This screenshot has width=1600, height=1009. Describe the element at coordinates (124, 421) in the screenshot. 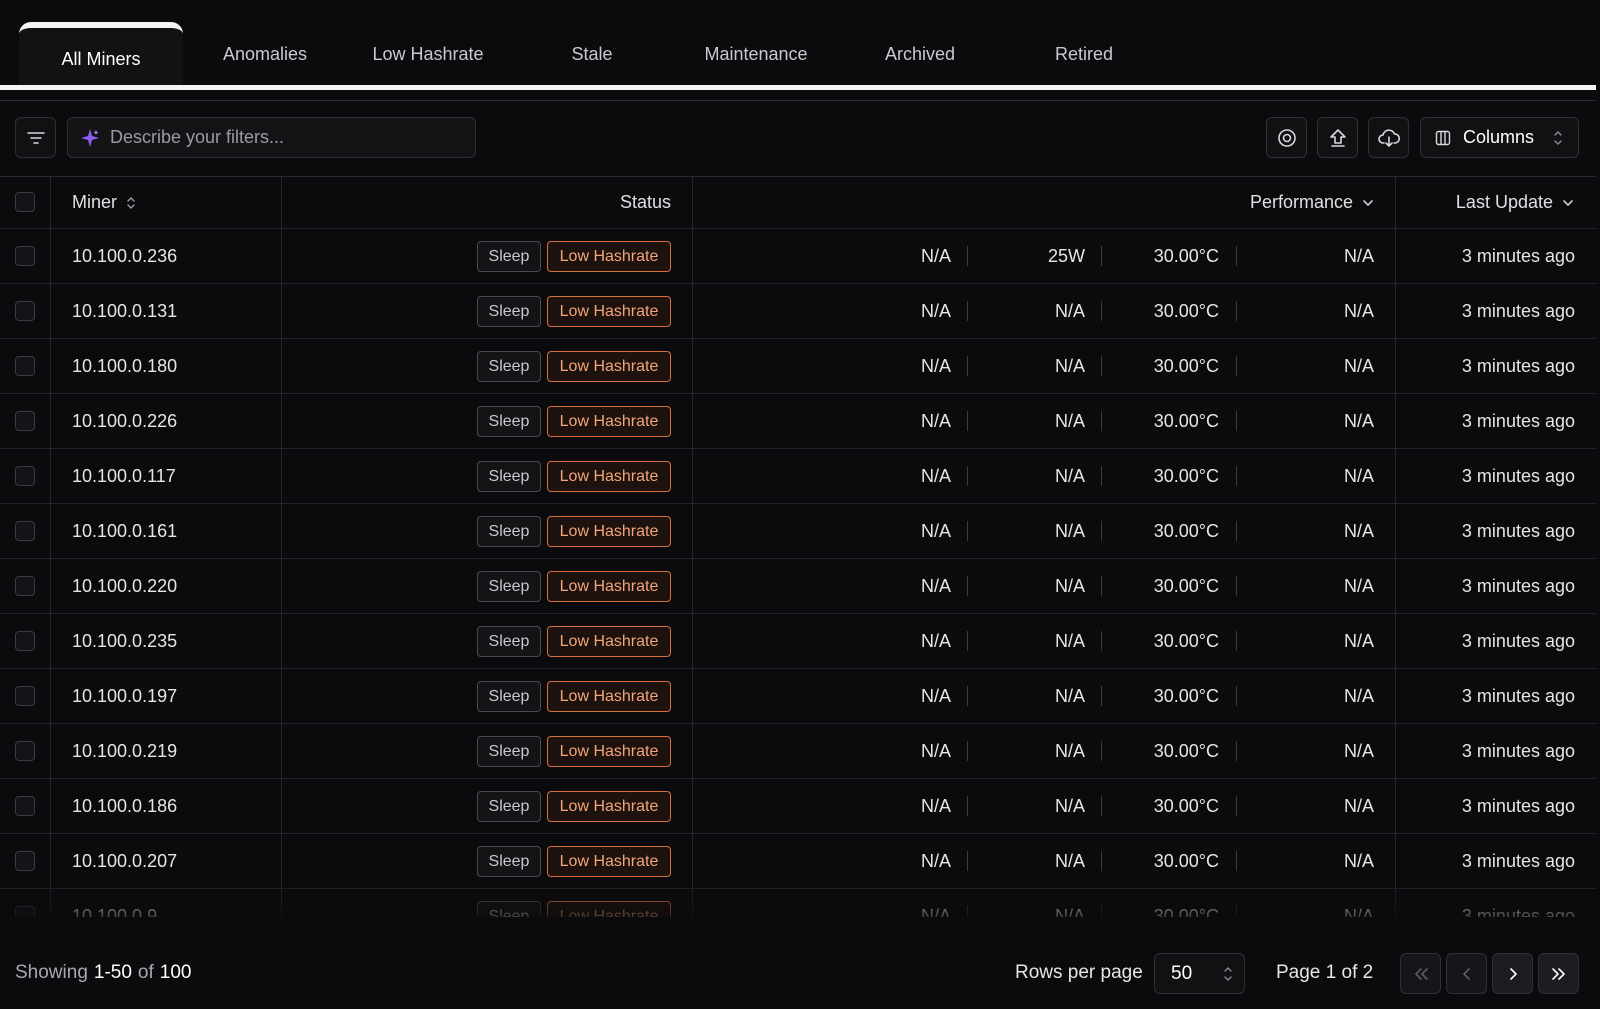

I see `miner-ip: 10.100.0.226` at that location.